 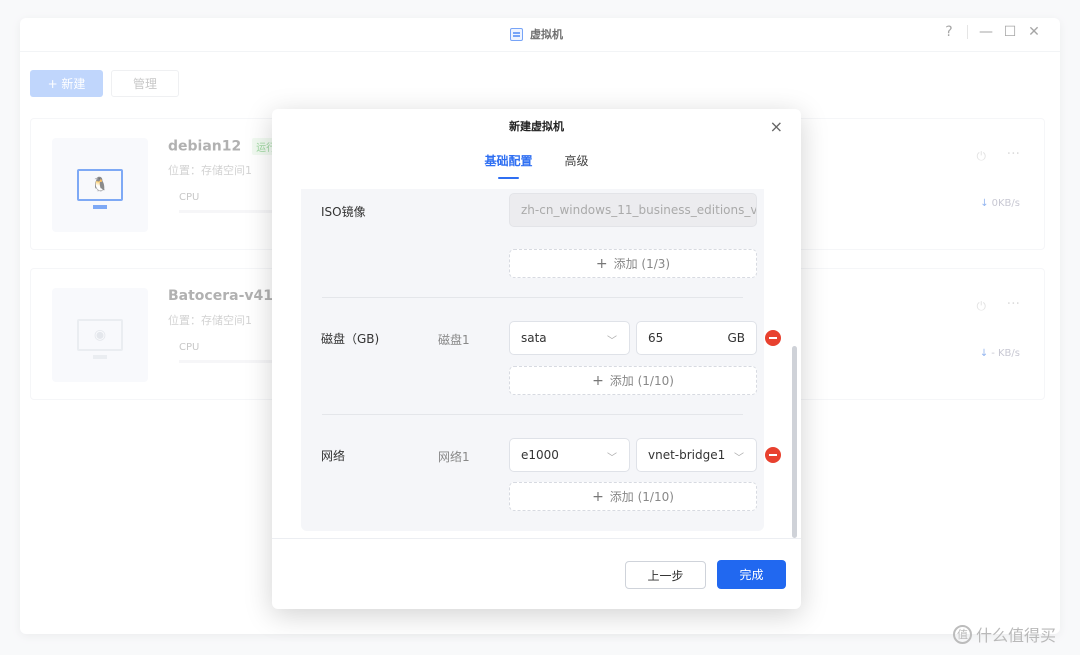 What do you see at coordinates (641, 381) in the screenshot?
I see `add-disk-label: 添加 (1/10)` at bounding box center [641, 381].